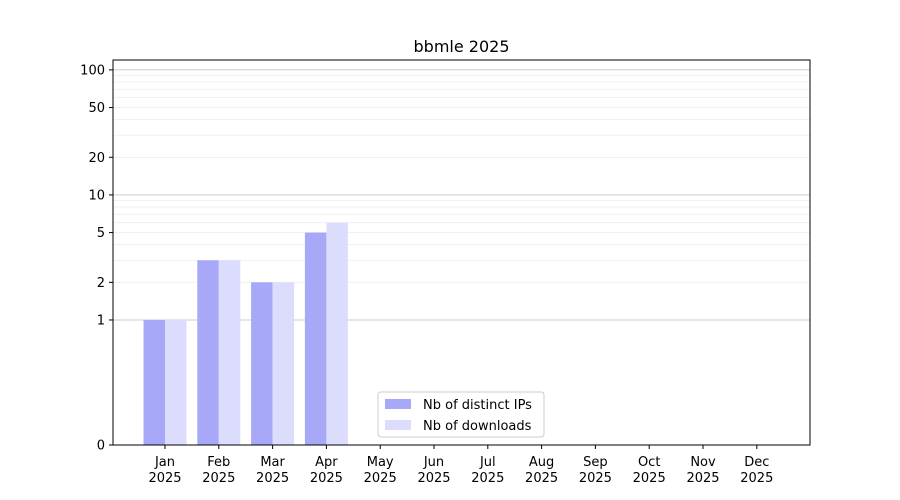 The width and height of the screenshot is (900, 500). Describe the element at coordinates (164, 462) in the screenshot. I see `x-tick-label-month: Jan` at that location.